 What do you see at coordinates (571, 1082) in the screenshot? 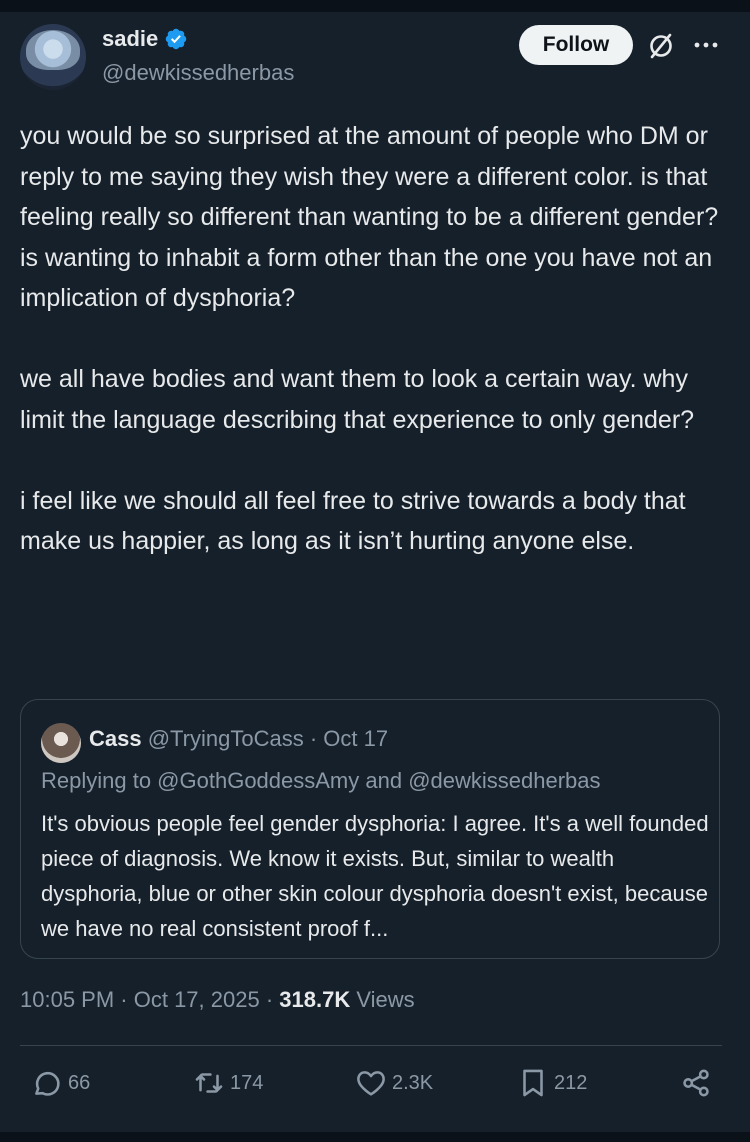
I see `bookmark-count: 212` at bounding box center [571, 1082].